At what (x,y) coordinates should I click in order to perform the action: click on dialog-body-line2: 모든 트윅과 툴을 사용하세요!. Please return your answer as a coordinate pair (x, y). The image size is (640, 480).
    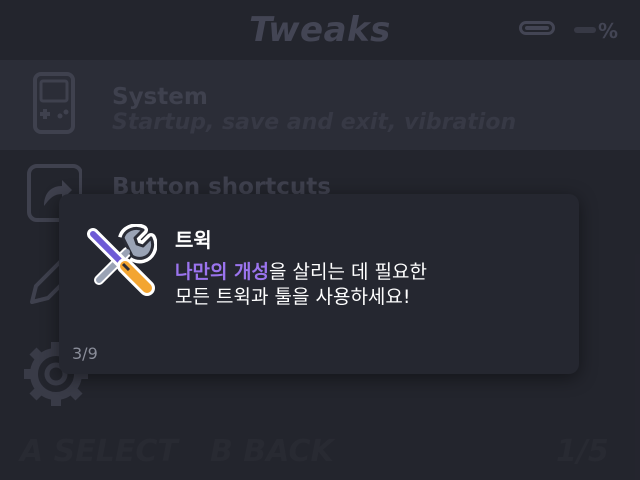
    Looking at the image, I should click on (293, 297).